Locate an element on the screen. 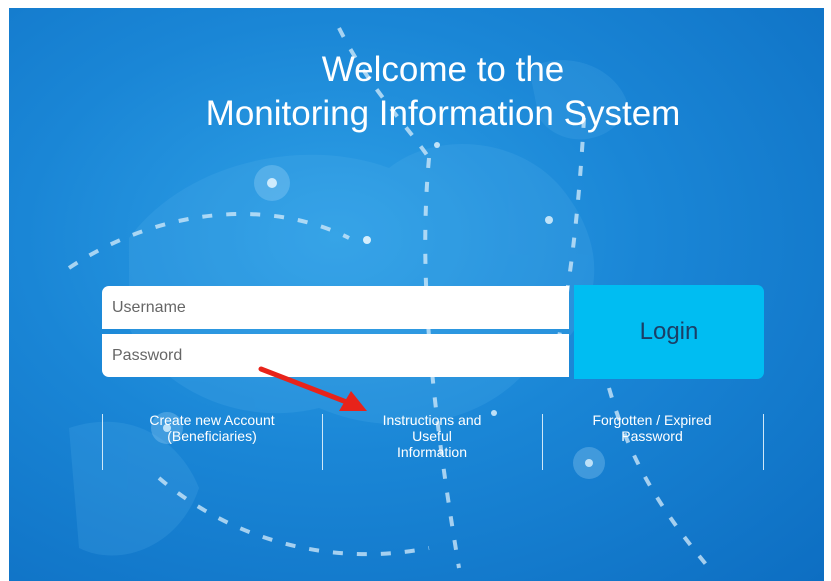 This screenshot has width=831, height=581. create-account-link: Create new Account (Beneficiaries) is located at coordinates (212, 440).